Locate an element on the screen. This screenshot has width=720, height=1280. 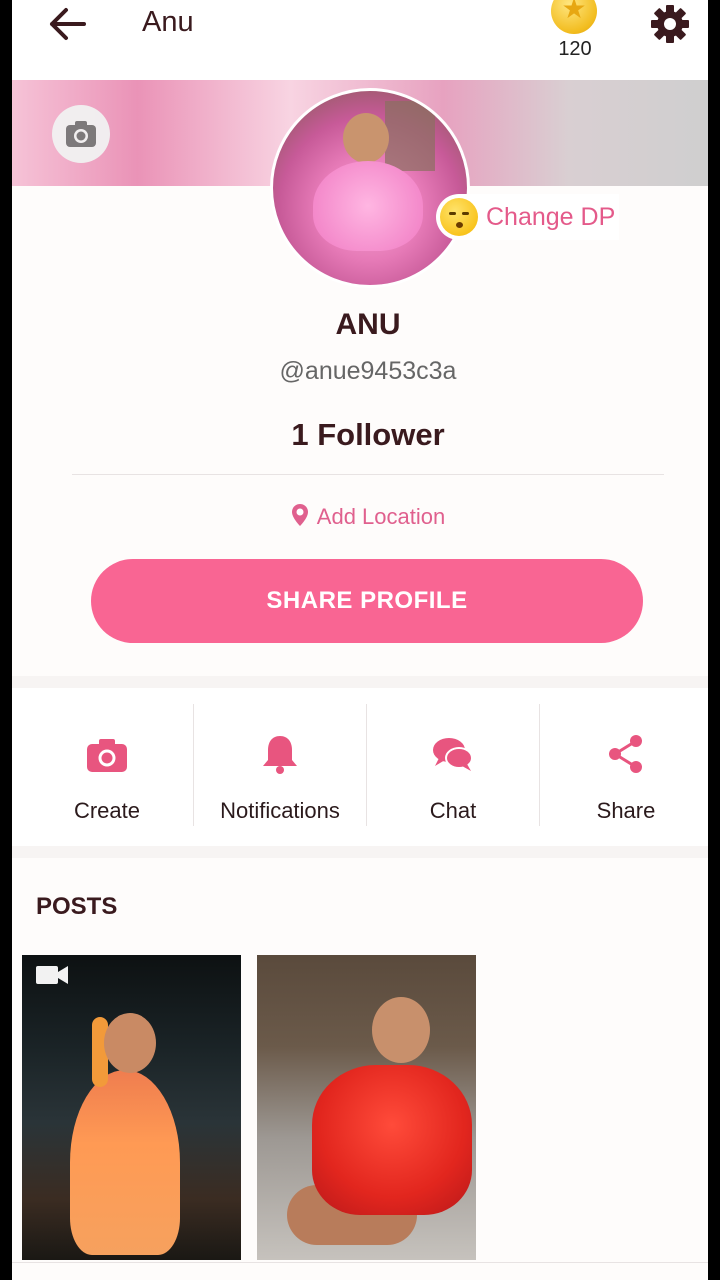
video-camera-icon is located at coordinates (52, 975).